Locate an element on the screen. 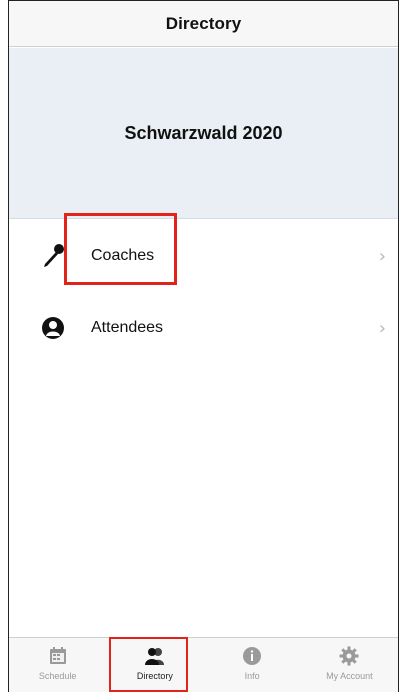 This screenshot has height=692, width=406. event-name: Schwarzwald 2020 is located at coordinates (203, 132).